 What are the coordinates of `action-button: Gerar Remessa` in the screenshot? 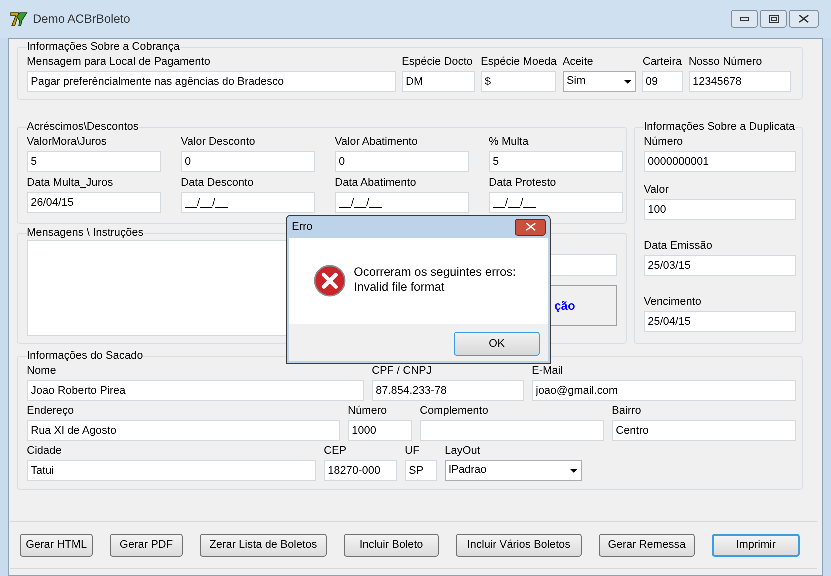 It's located at (647, 545).